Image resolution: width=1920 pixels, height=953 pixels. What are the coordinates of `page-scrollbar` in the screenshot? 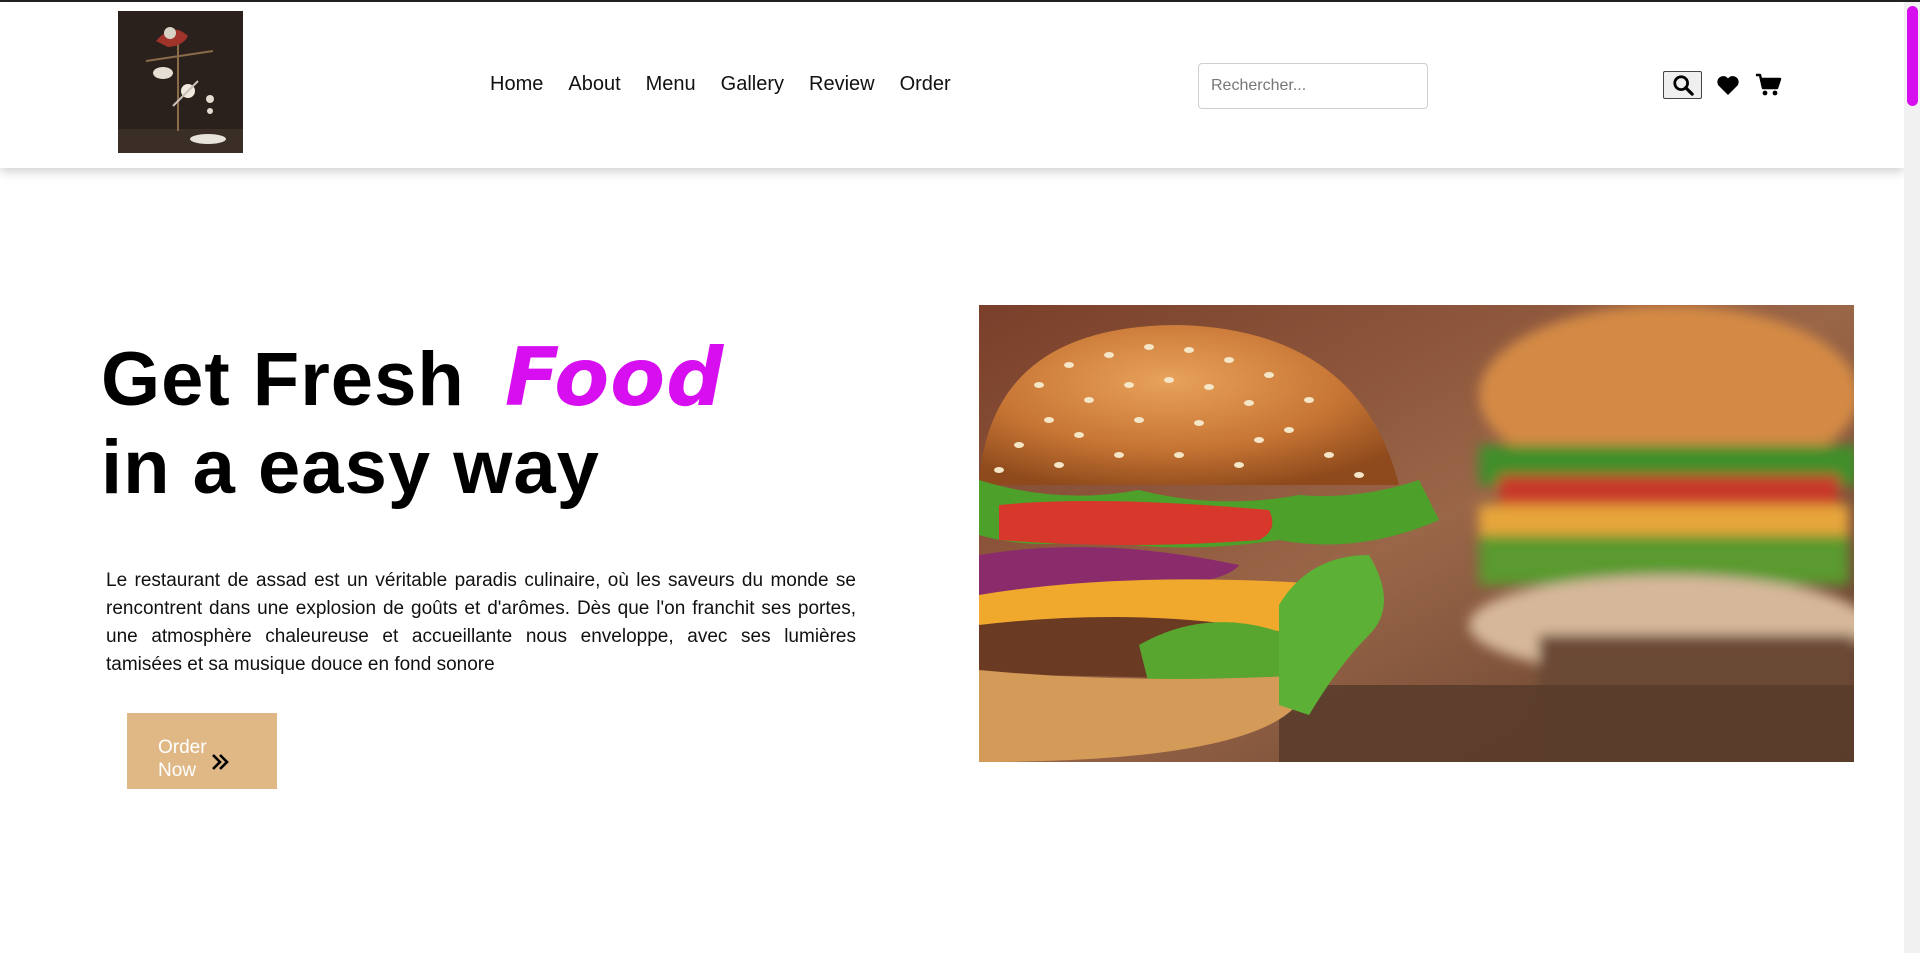 It's located at (1912, 477).